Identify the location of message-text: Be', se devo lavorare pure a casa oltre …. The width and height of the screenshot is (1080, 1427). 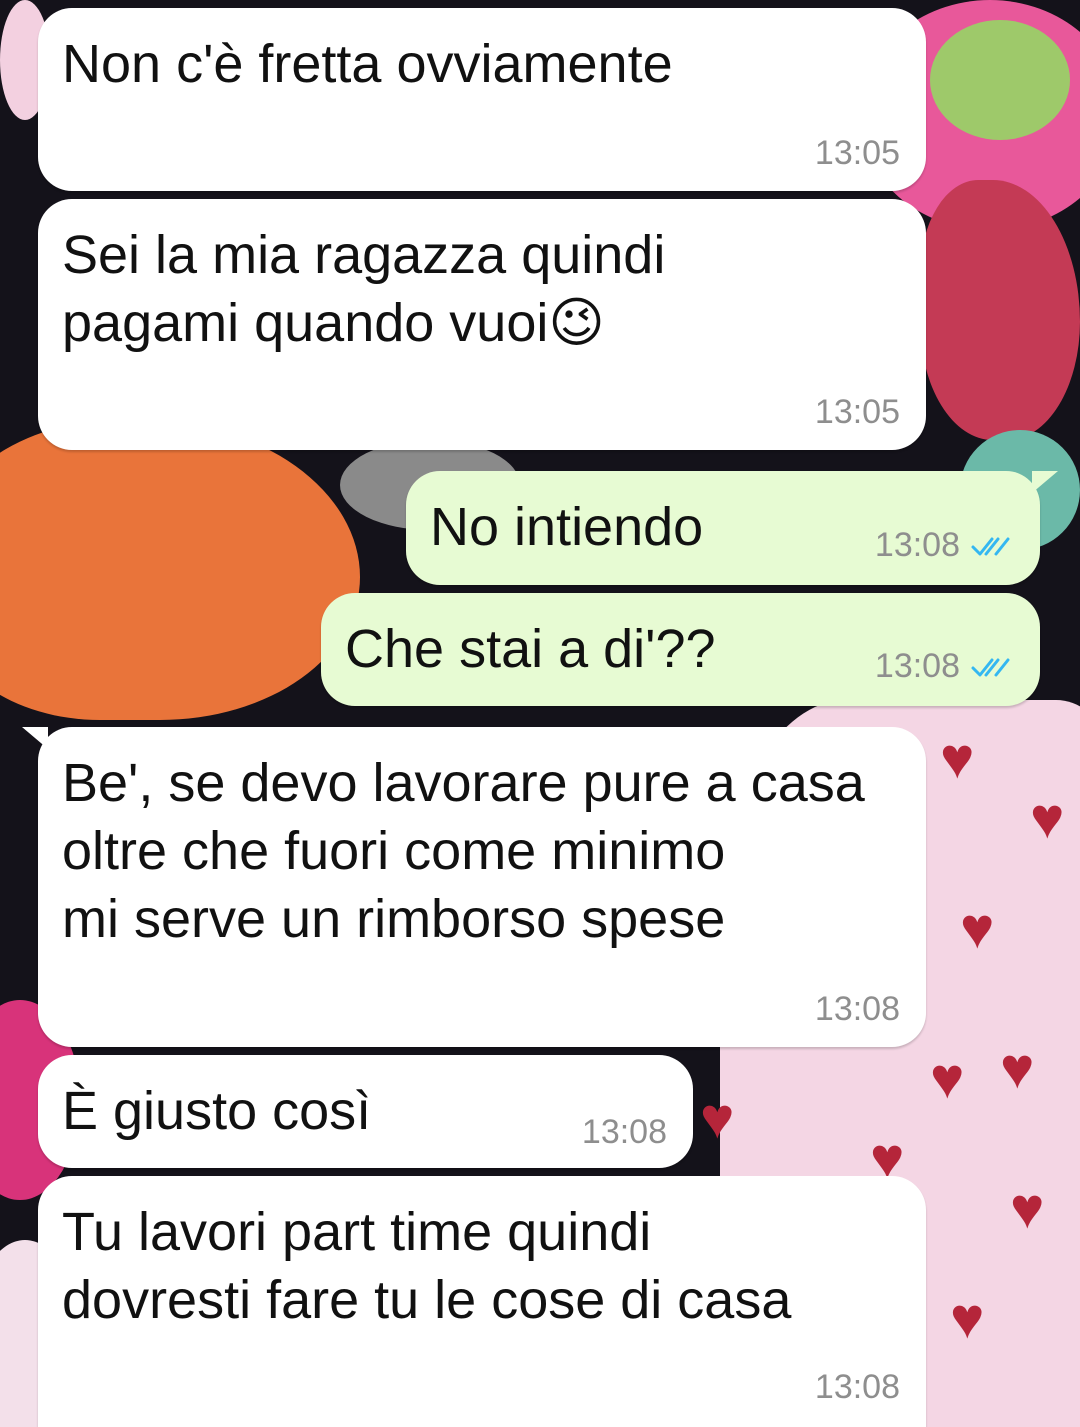
(463, 851).